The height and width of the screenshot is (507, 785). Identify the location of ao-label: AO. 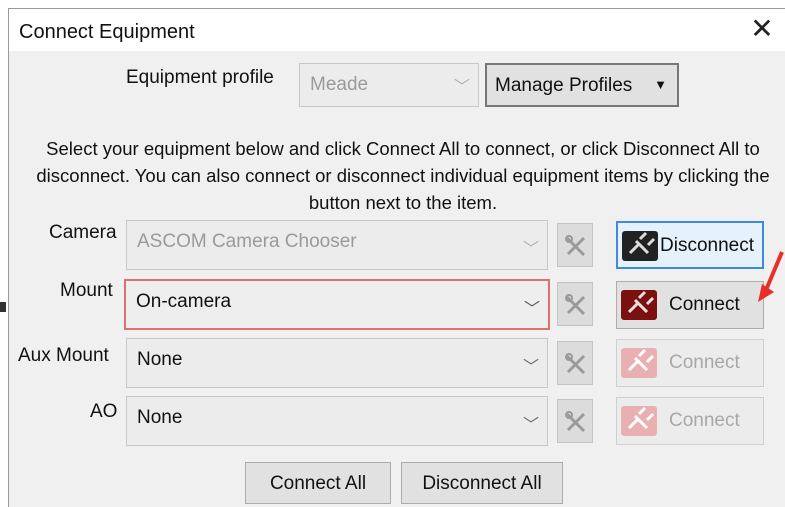
(104, 411).